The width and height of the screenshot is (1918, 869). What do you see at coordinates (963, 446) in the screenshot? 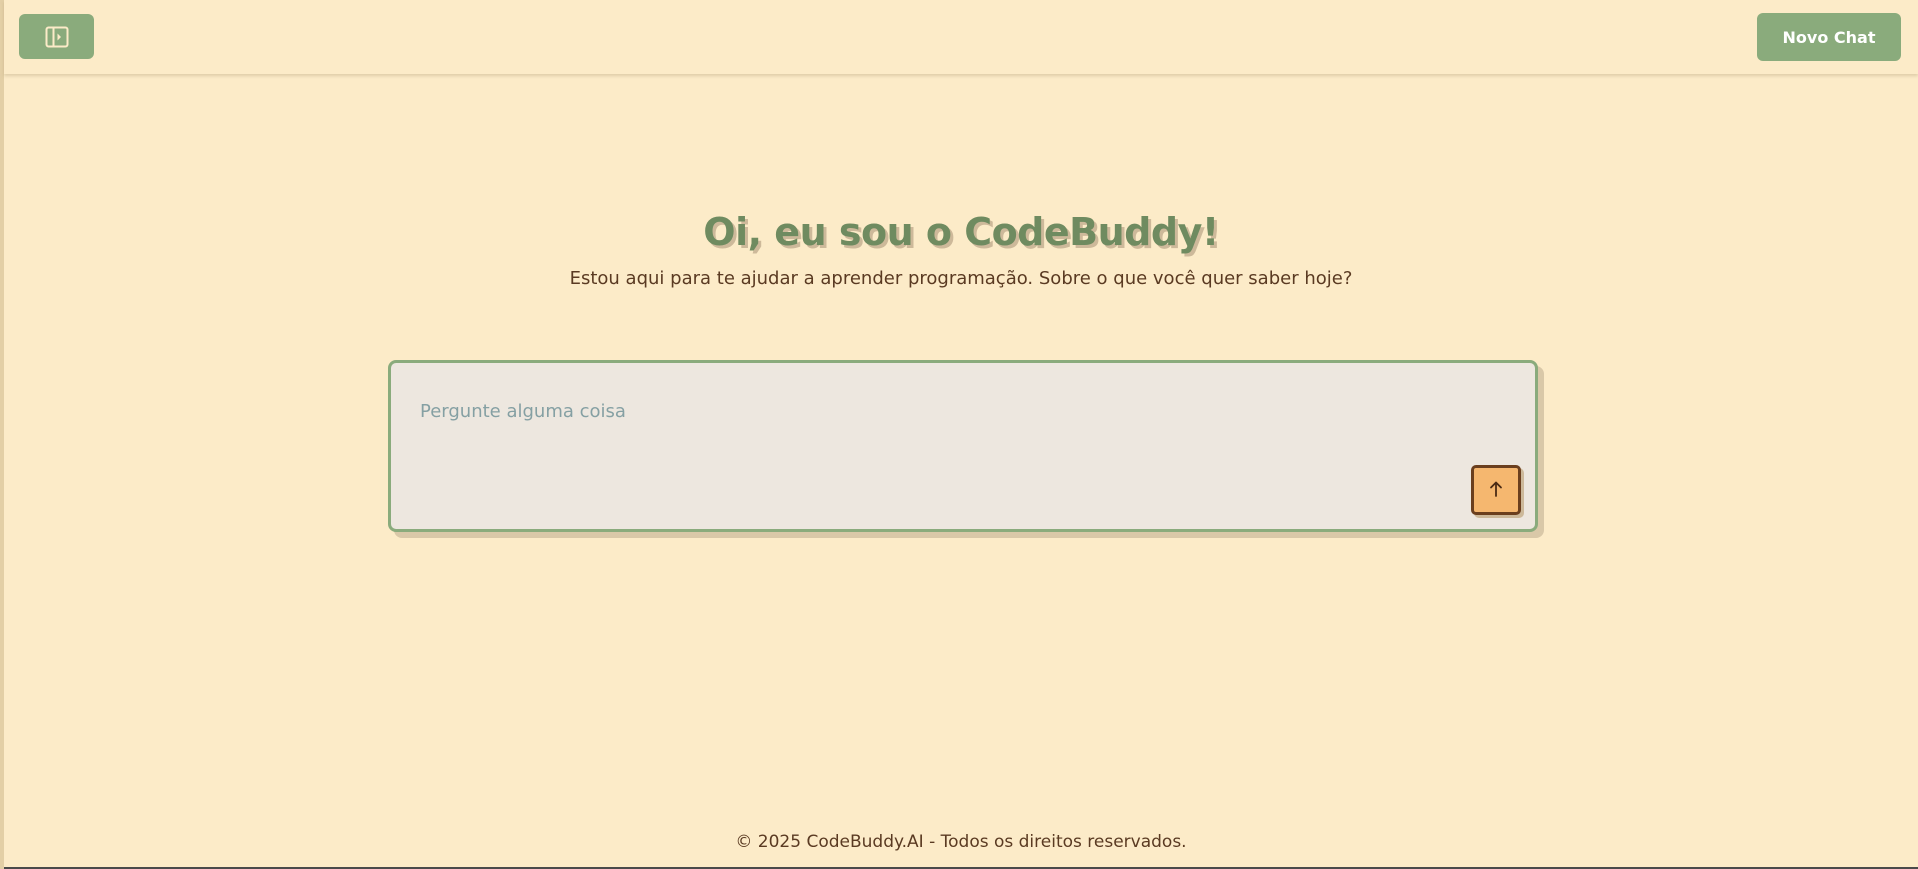
I see `chat-composer` at bounding box center [963, 446].